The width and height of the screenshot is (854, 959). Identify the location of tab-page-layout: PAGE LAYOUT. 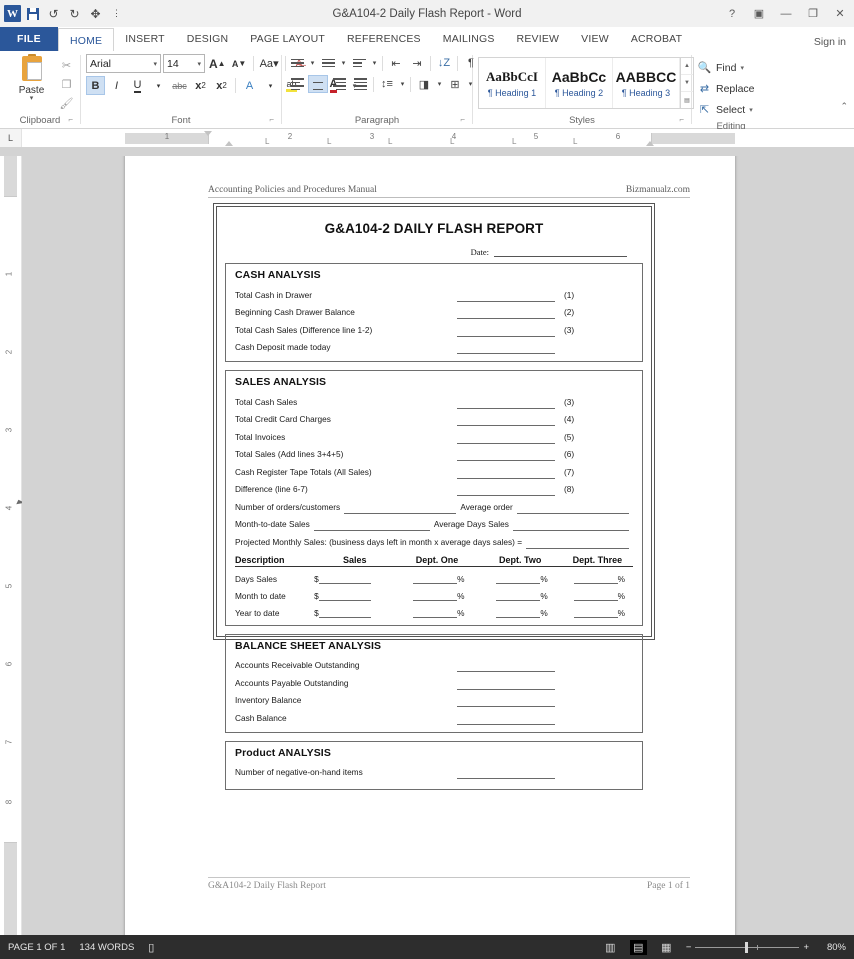
(287, 39).